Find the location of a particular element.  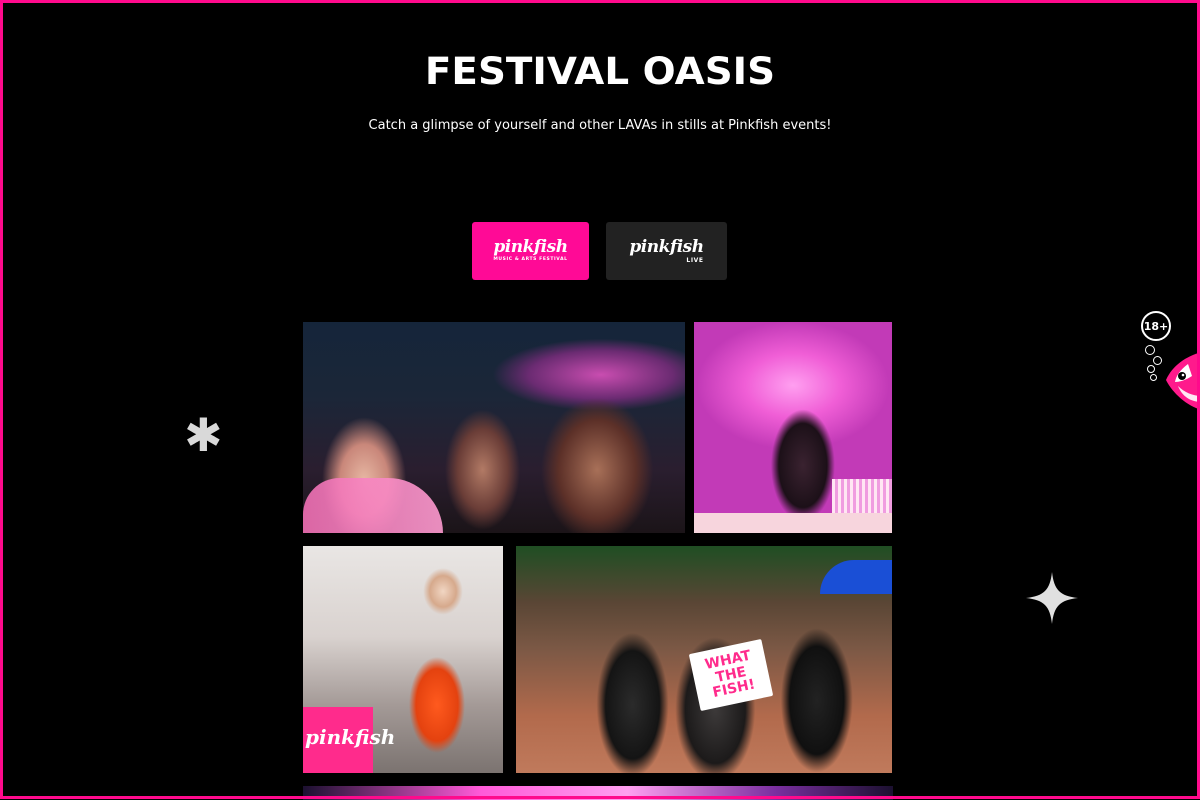

fish-icon is located at coordinates (1179, 381).